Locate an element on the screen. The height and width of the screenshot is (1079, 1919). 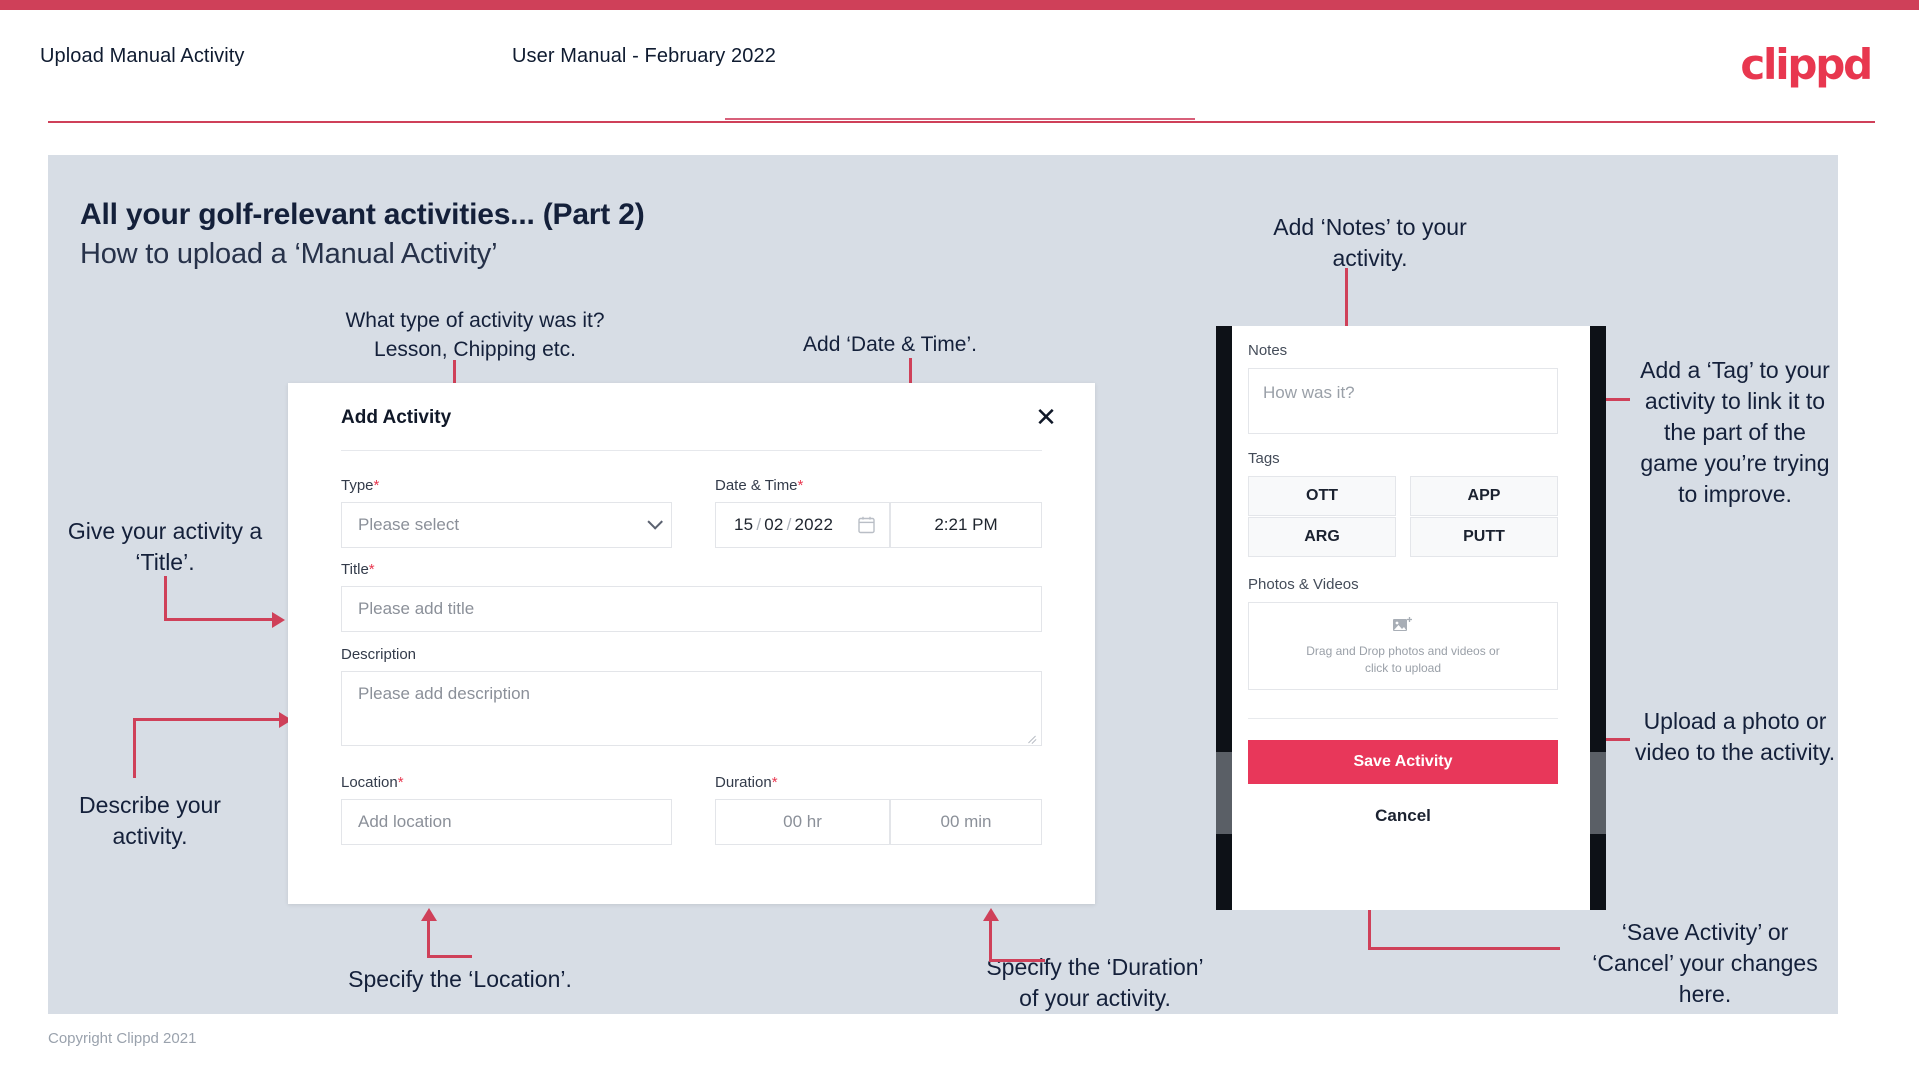
clippd-logo: clippd is located at coordinates (1806, 64).